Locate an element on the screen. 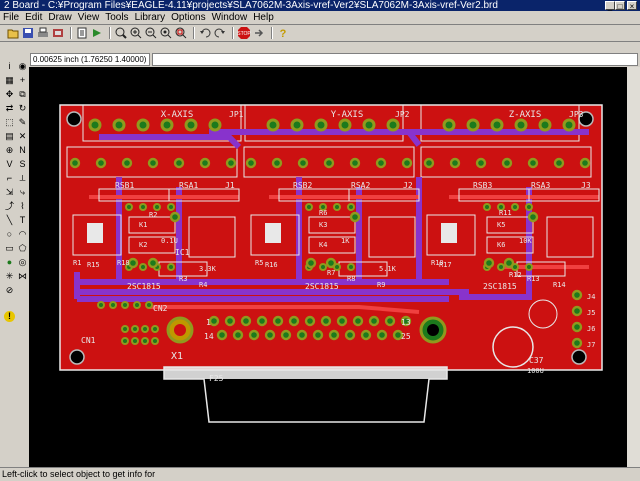  ratsnest-icon: ✳ is located at coordinates (9, 276).